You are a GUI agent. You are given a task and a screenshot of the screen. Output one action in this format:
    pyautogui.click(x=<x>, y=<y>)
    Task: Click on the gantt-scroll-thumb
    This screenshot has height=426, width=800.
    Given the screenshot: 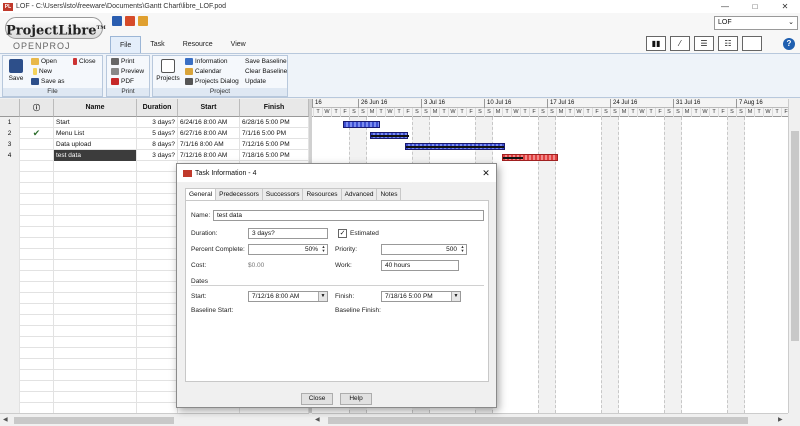 What is the action you would take?
    pyautogui.click(x=538, y=420)
    